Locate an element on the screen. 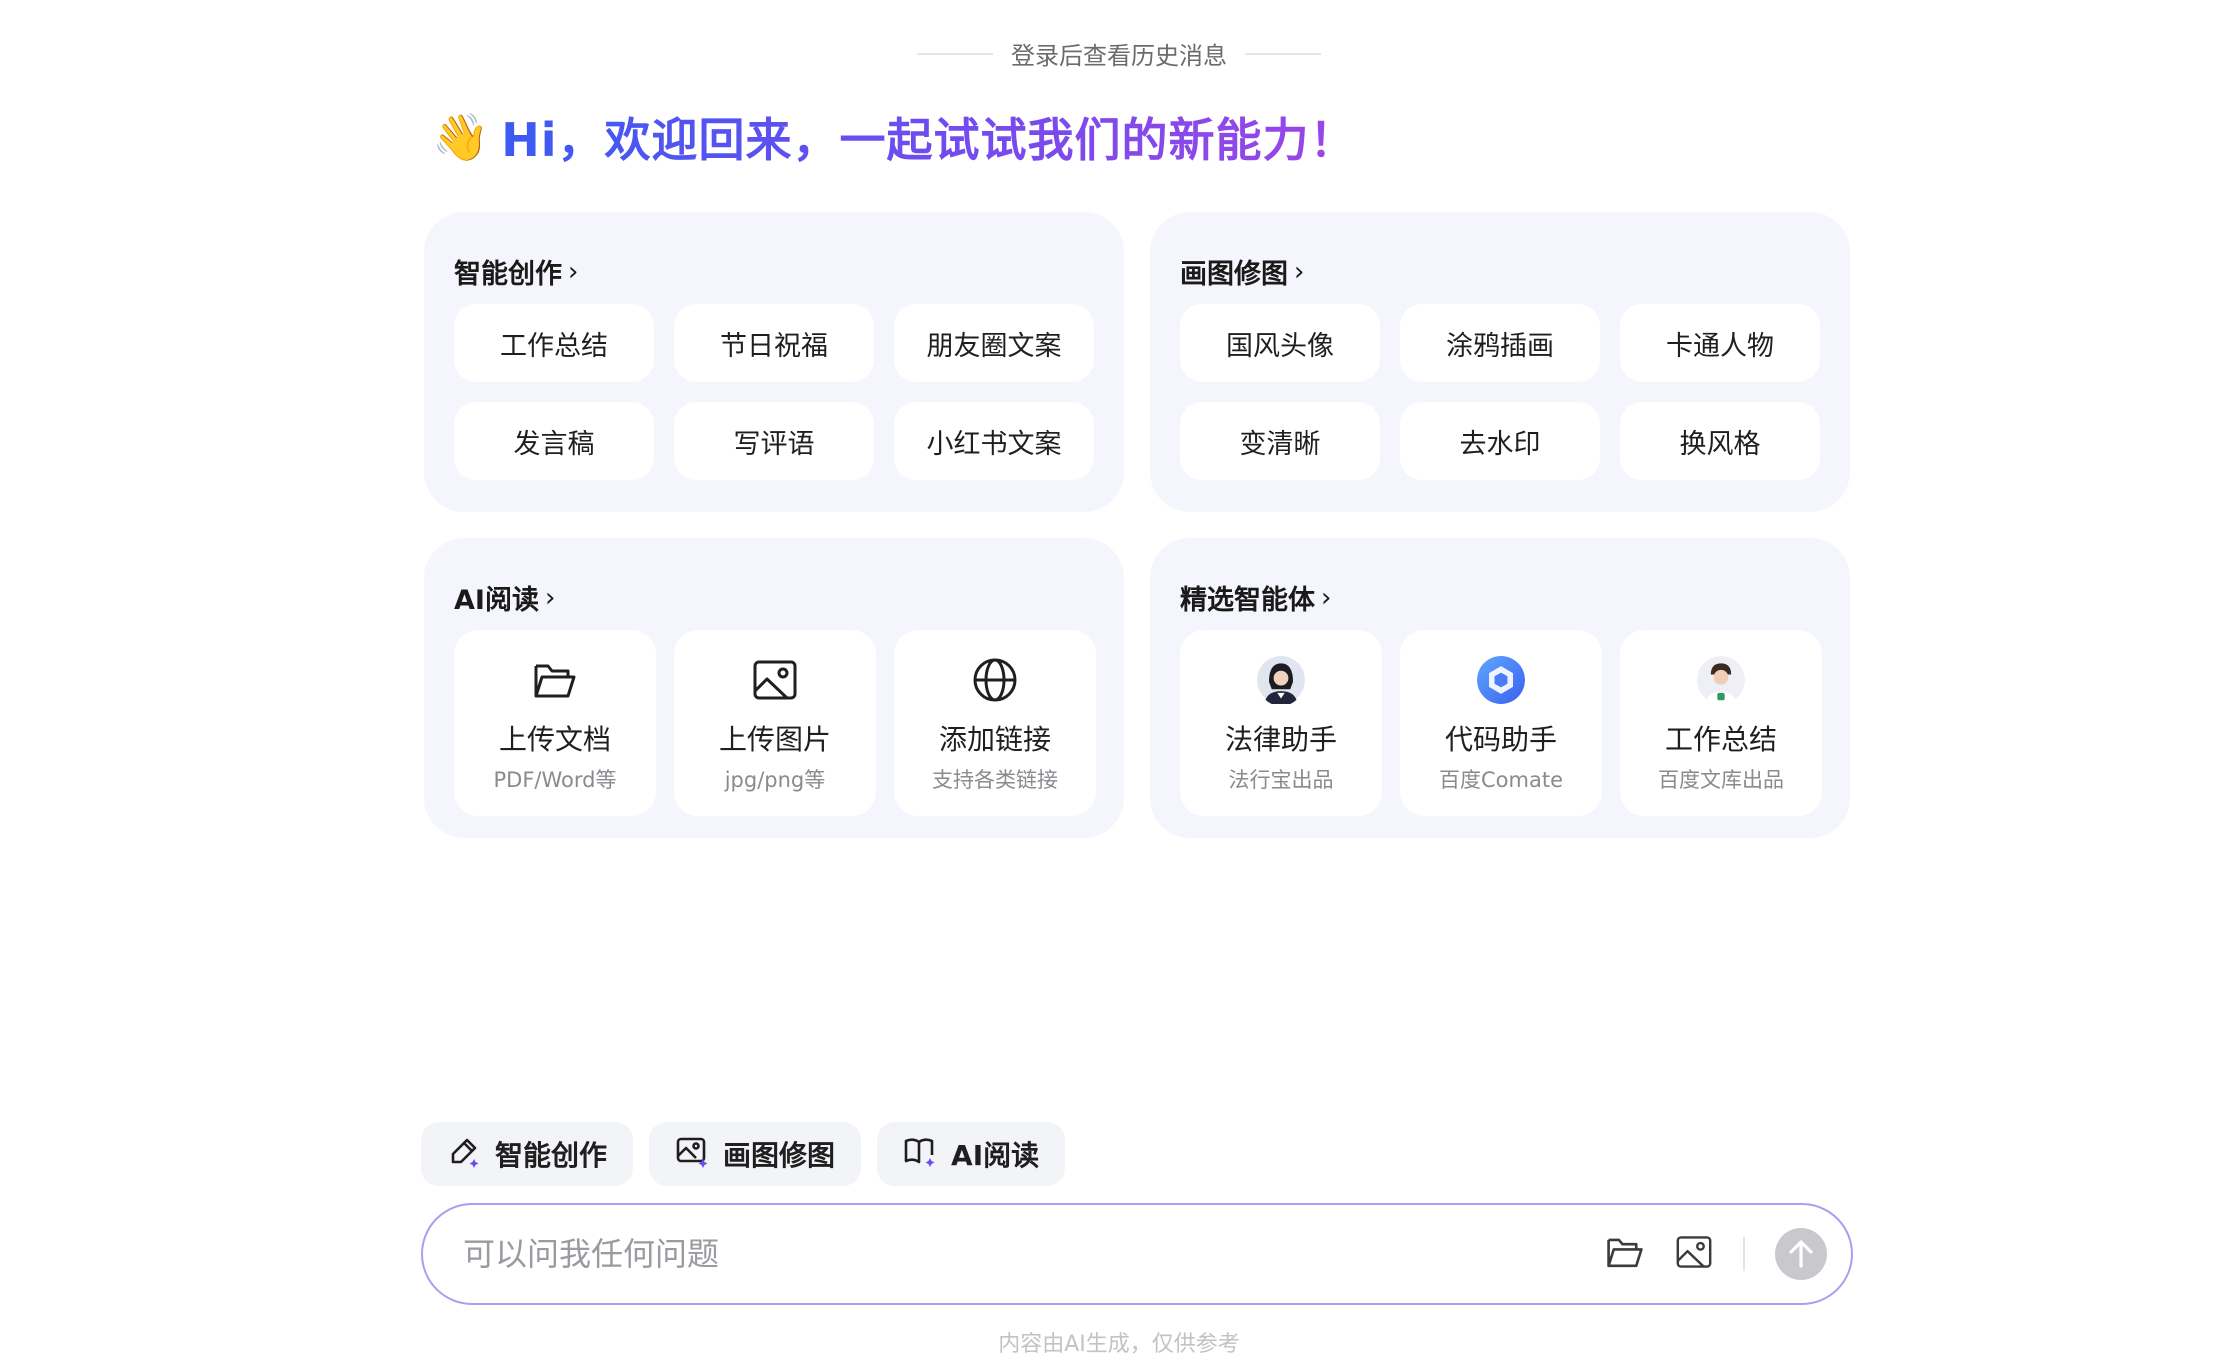 The height and width of the screenshot is (1358, 2238). tab-label: AI阅读 is located at coordinates (995, 1155).